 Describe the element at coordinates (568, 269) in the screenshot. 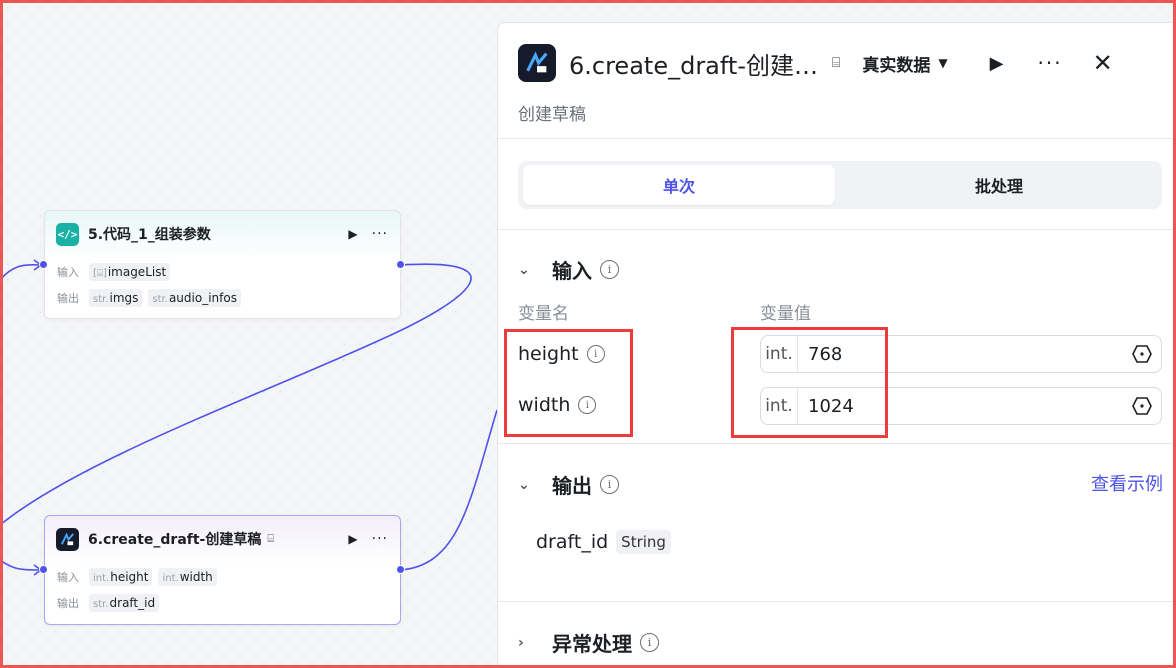

I see `input-section-header: ⌄ 输入 i` at that location.